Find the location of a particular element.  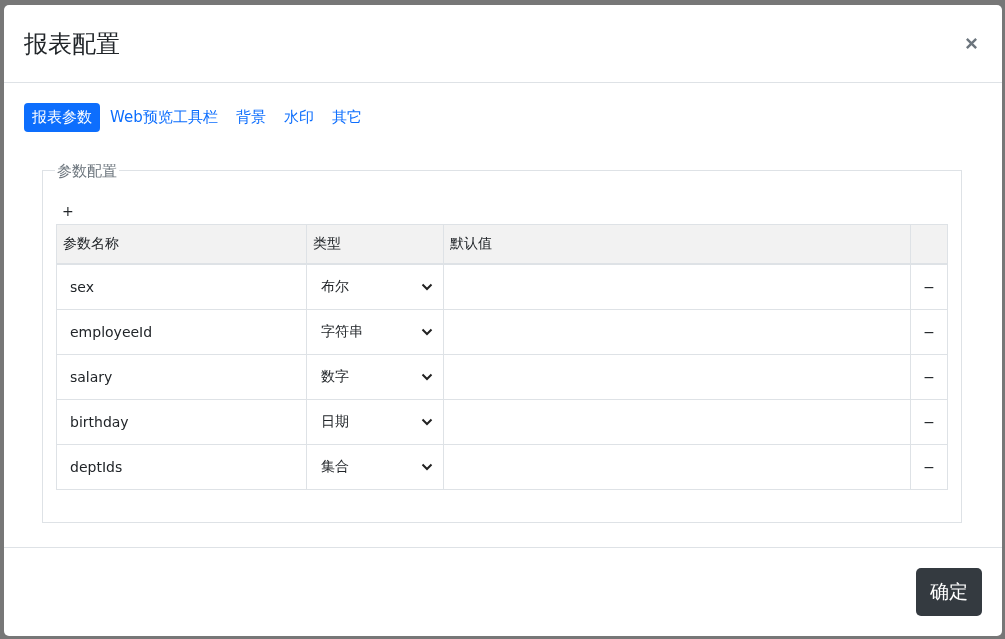

column-header: 参数名称 is located at coordinates (181, 244).